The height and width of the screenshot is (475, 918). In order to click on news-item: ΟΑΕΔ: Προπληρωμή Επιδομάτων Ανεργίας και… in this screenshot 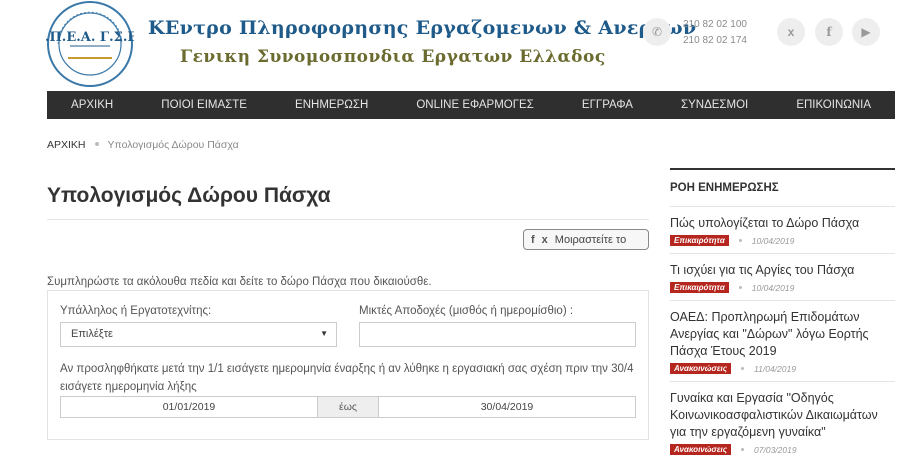, I will do `click(782, 337)`.